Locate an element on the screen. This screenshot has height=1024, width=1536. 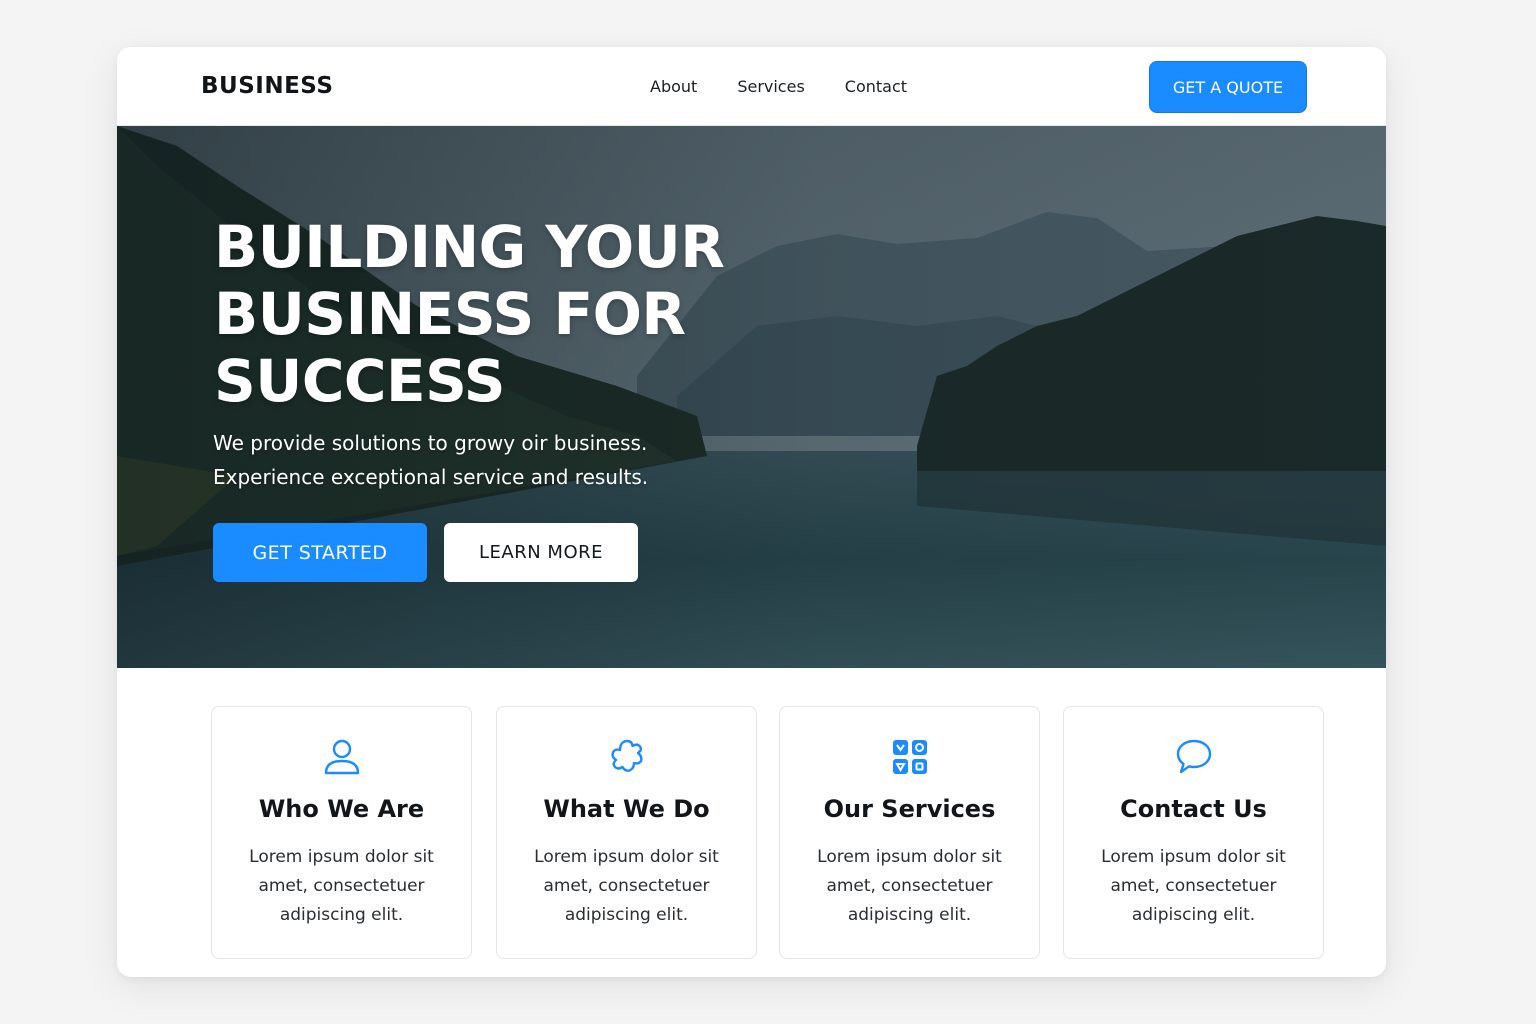
card-title: Contact Us is located at coordinates (1193, 809).